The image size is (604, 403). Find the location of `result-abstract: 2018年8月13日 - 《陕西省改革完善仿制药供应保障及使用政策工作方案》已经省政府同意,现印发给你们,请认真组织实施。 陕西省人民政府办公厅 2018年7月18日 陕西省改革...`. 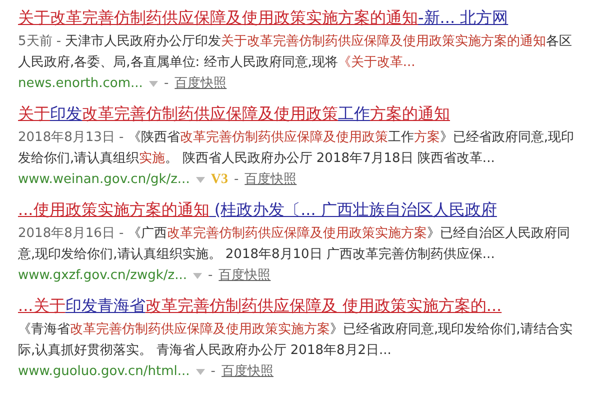

result-abstract: 2018年8月13日 - 《陕西省改革完善仿制药供应保障及使用政策工作方案》已经省政府同意,现印发给你们,请认真组织实施。 陕西省人民政府办公厅 2018年7月18日 陕西省改革... is located at coordinates (296, 148).